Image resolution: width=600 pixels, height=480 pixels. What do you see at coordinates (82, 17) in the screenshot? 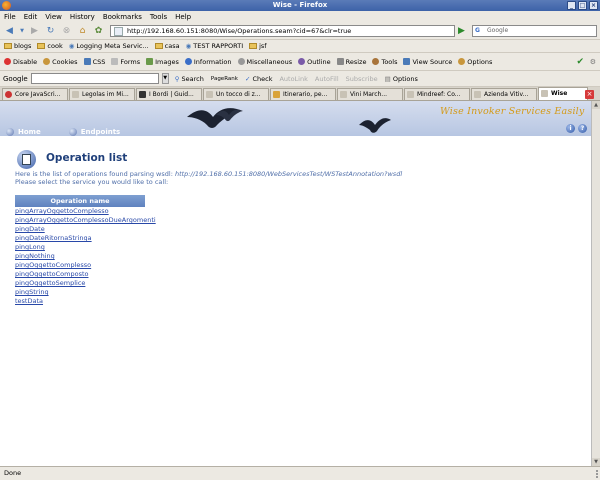
I see `menu-history: History` at bounding box center [82, 17].